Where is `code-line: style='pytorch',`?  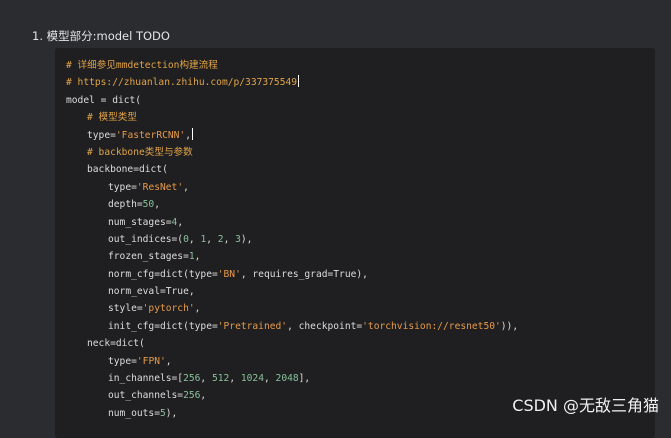 code-line: style='pytorch', is located at coordinates (292, 308).